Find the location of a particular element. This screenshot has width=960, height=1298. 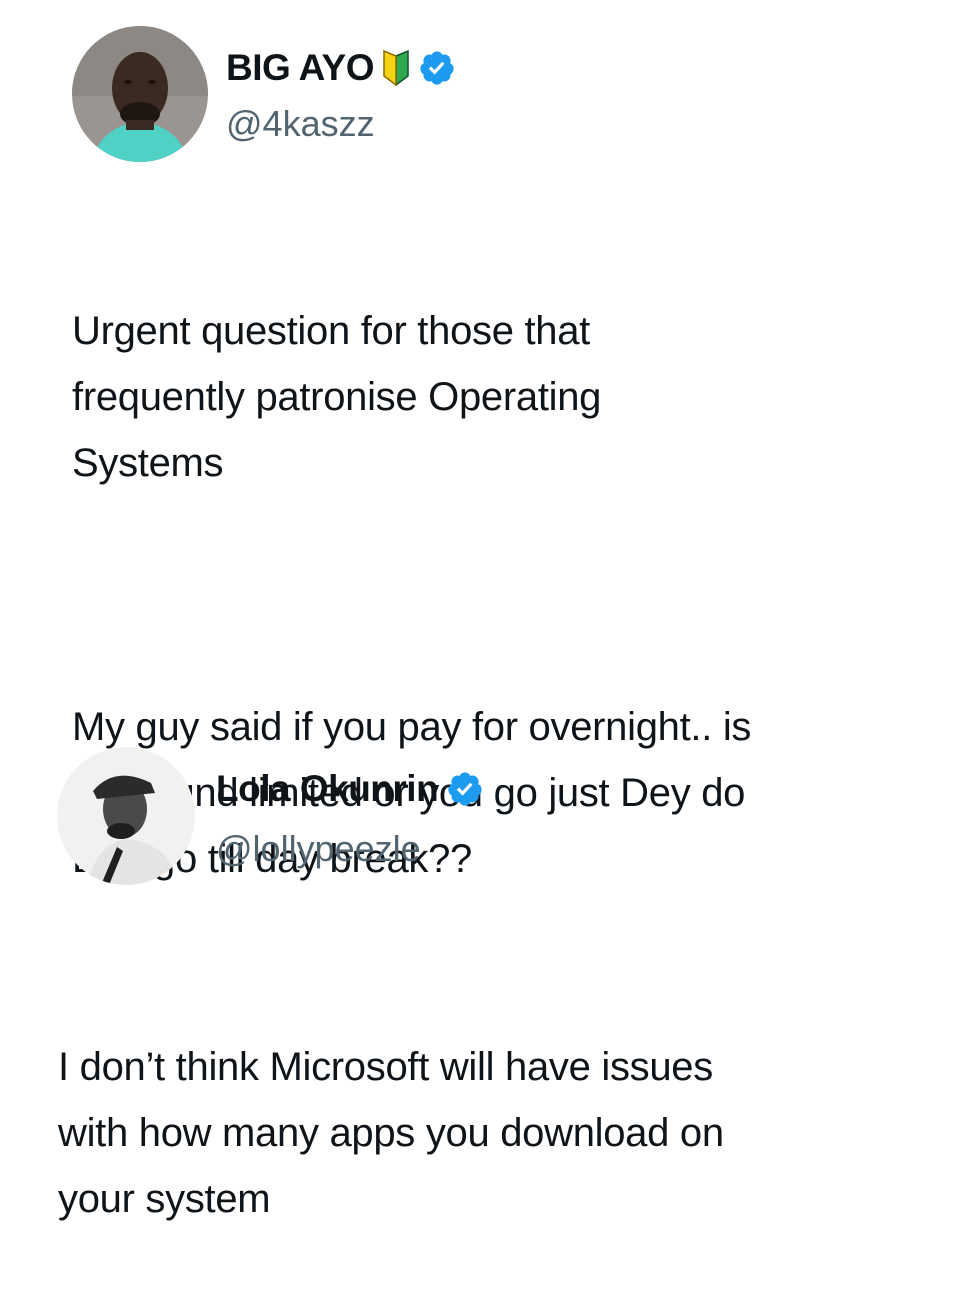

display-name: BIG AYO is located at coordinates (341, 68).